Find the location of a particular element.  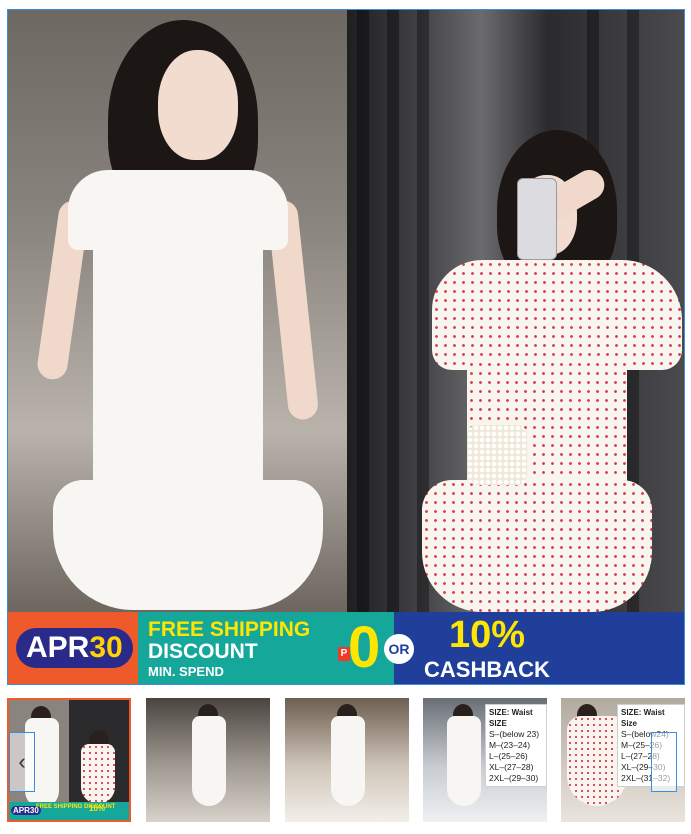

discount-line: DISCOUNT is located at coordinates (203, 651).